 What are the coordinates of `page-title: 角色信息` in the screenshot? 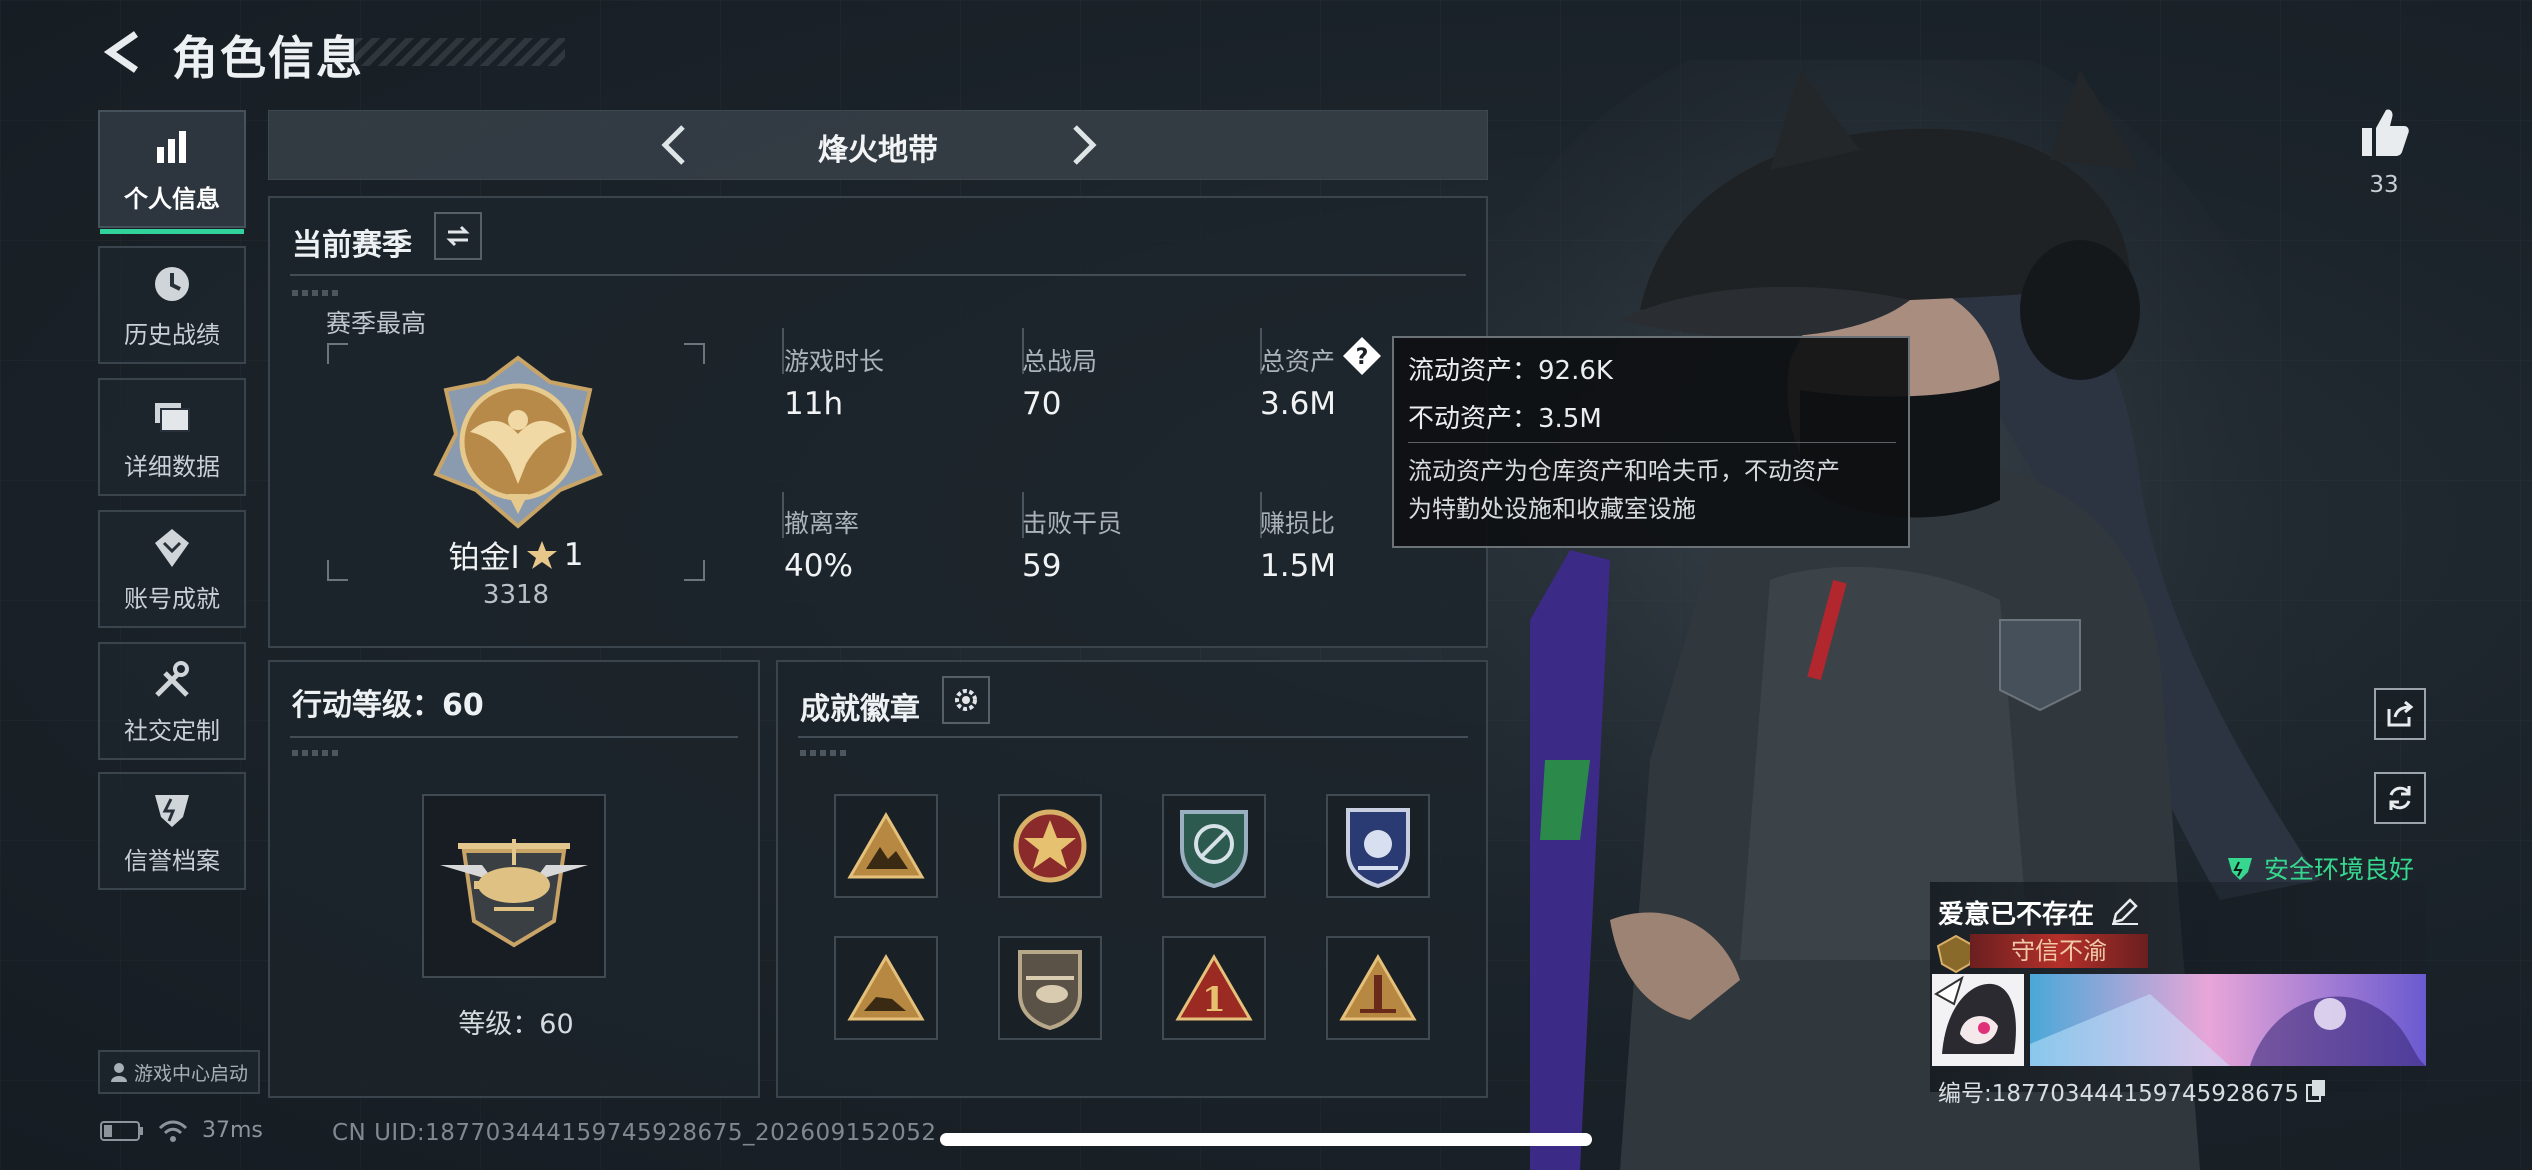 It's located at (268, 58).